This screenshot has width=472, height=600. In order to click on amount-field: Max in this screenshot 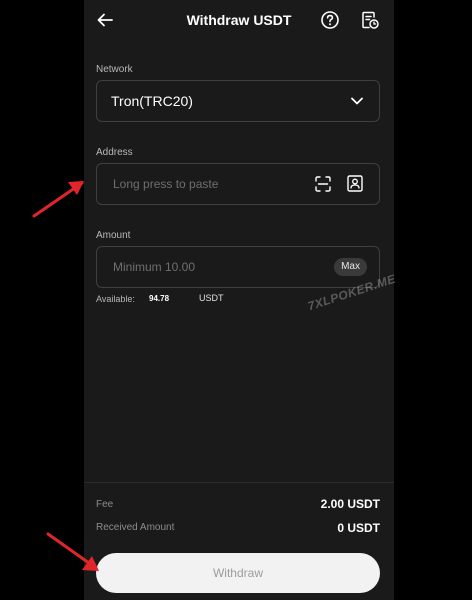, I will do `click(238, 267)`.